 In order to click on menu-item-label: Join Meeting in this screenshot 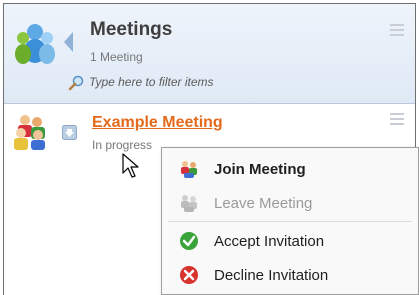, I will do `click(260, 169)`.